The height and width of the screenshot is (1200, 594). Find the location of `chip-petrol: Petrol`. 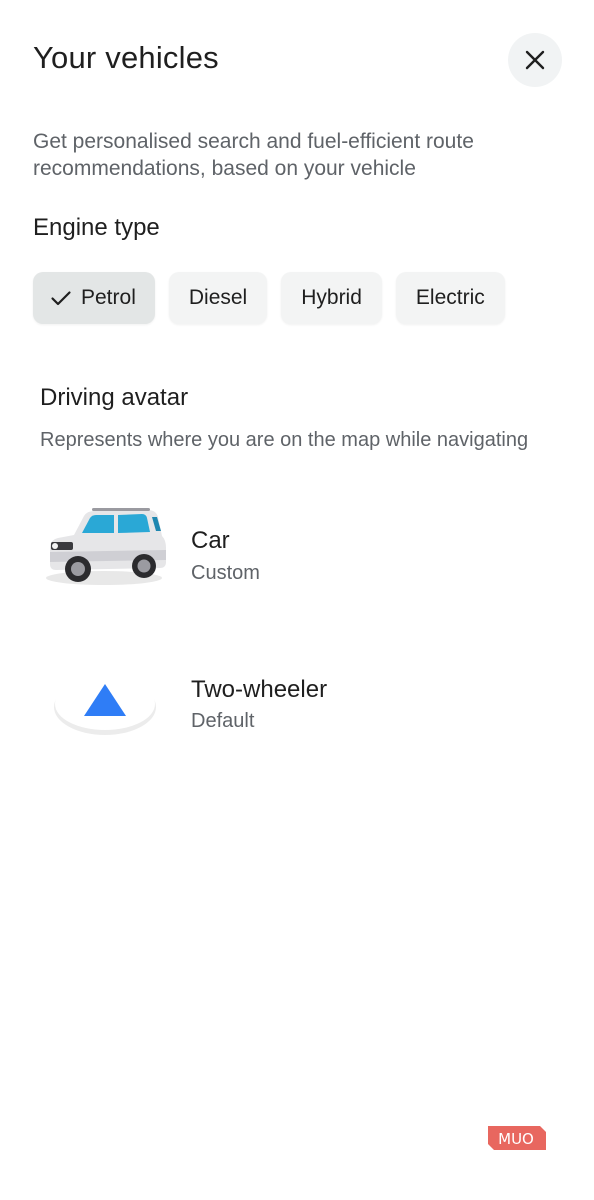

chip-petrol: Petrol is located at coordinates (94, 298).